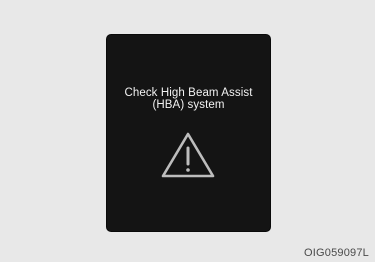 The height and width of the screenshot is (262, 375). What do you see at coordinates (336, 253) in the screenshot?
I see `figure-code: OIG059097L` at bounding box center [336, 253].